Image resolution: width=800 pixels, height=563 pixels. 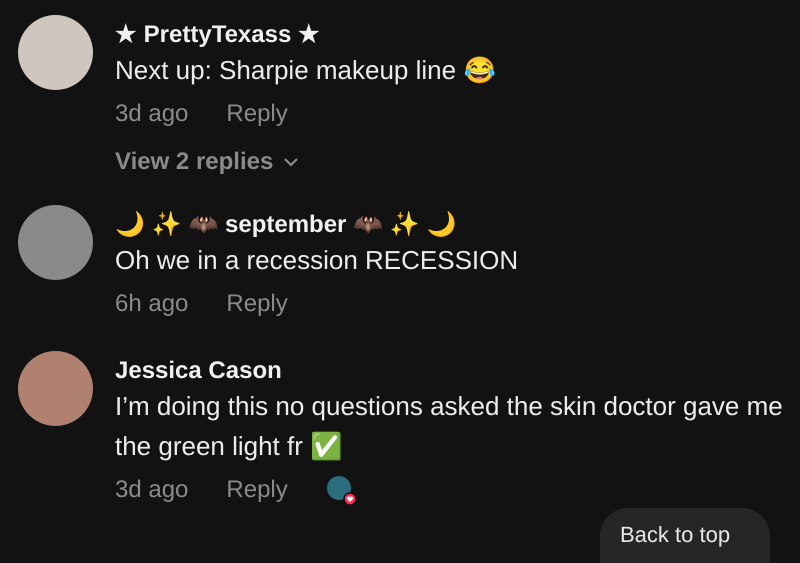 What do you see at coordinates (316, 260) in the screenshot?
I see `comment-text: Oh we in a recession RECESSION` at bounding box center [316, 260].